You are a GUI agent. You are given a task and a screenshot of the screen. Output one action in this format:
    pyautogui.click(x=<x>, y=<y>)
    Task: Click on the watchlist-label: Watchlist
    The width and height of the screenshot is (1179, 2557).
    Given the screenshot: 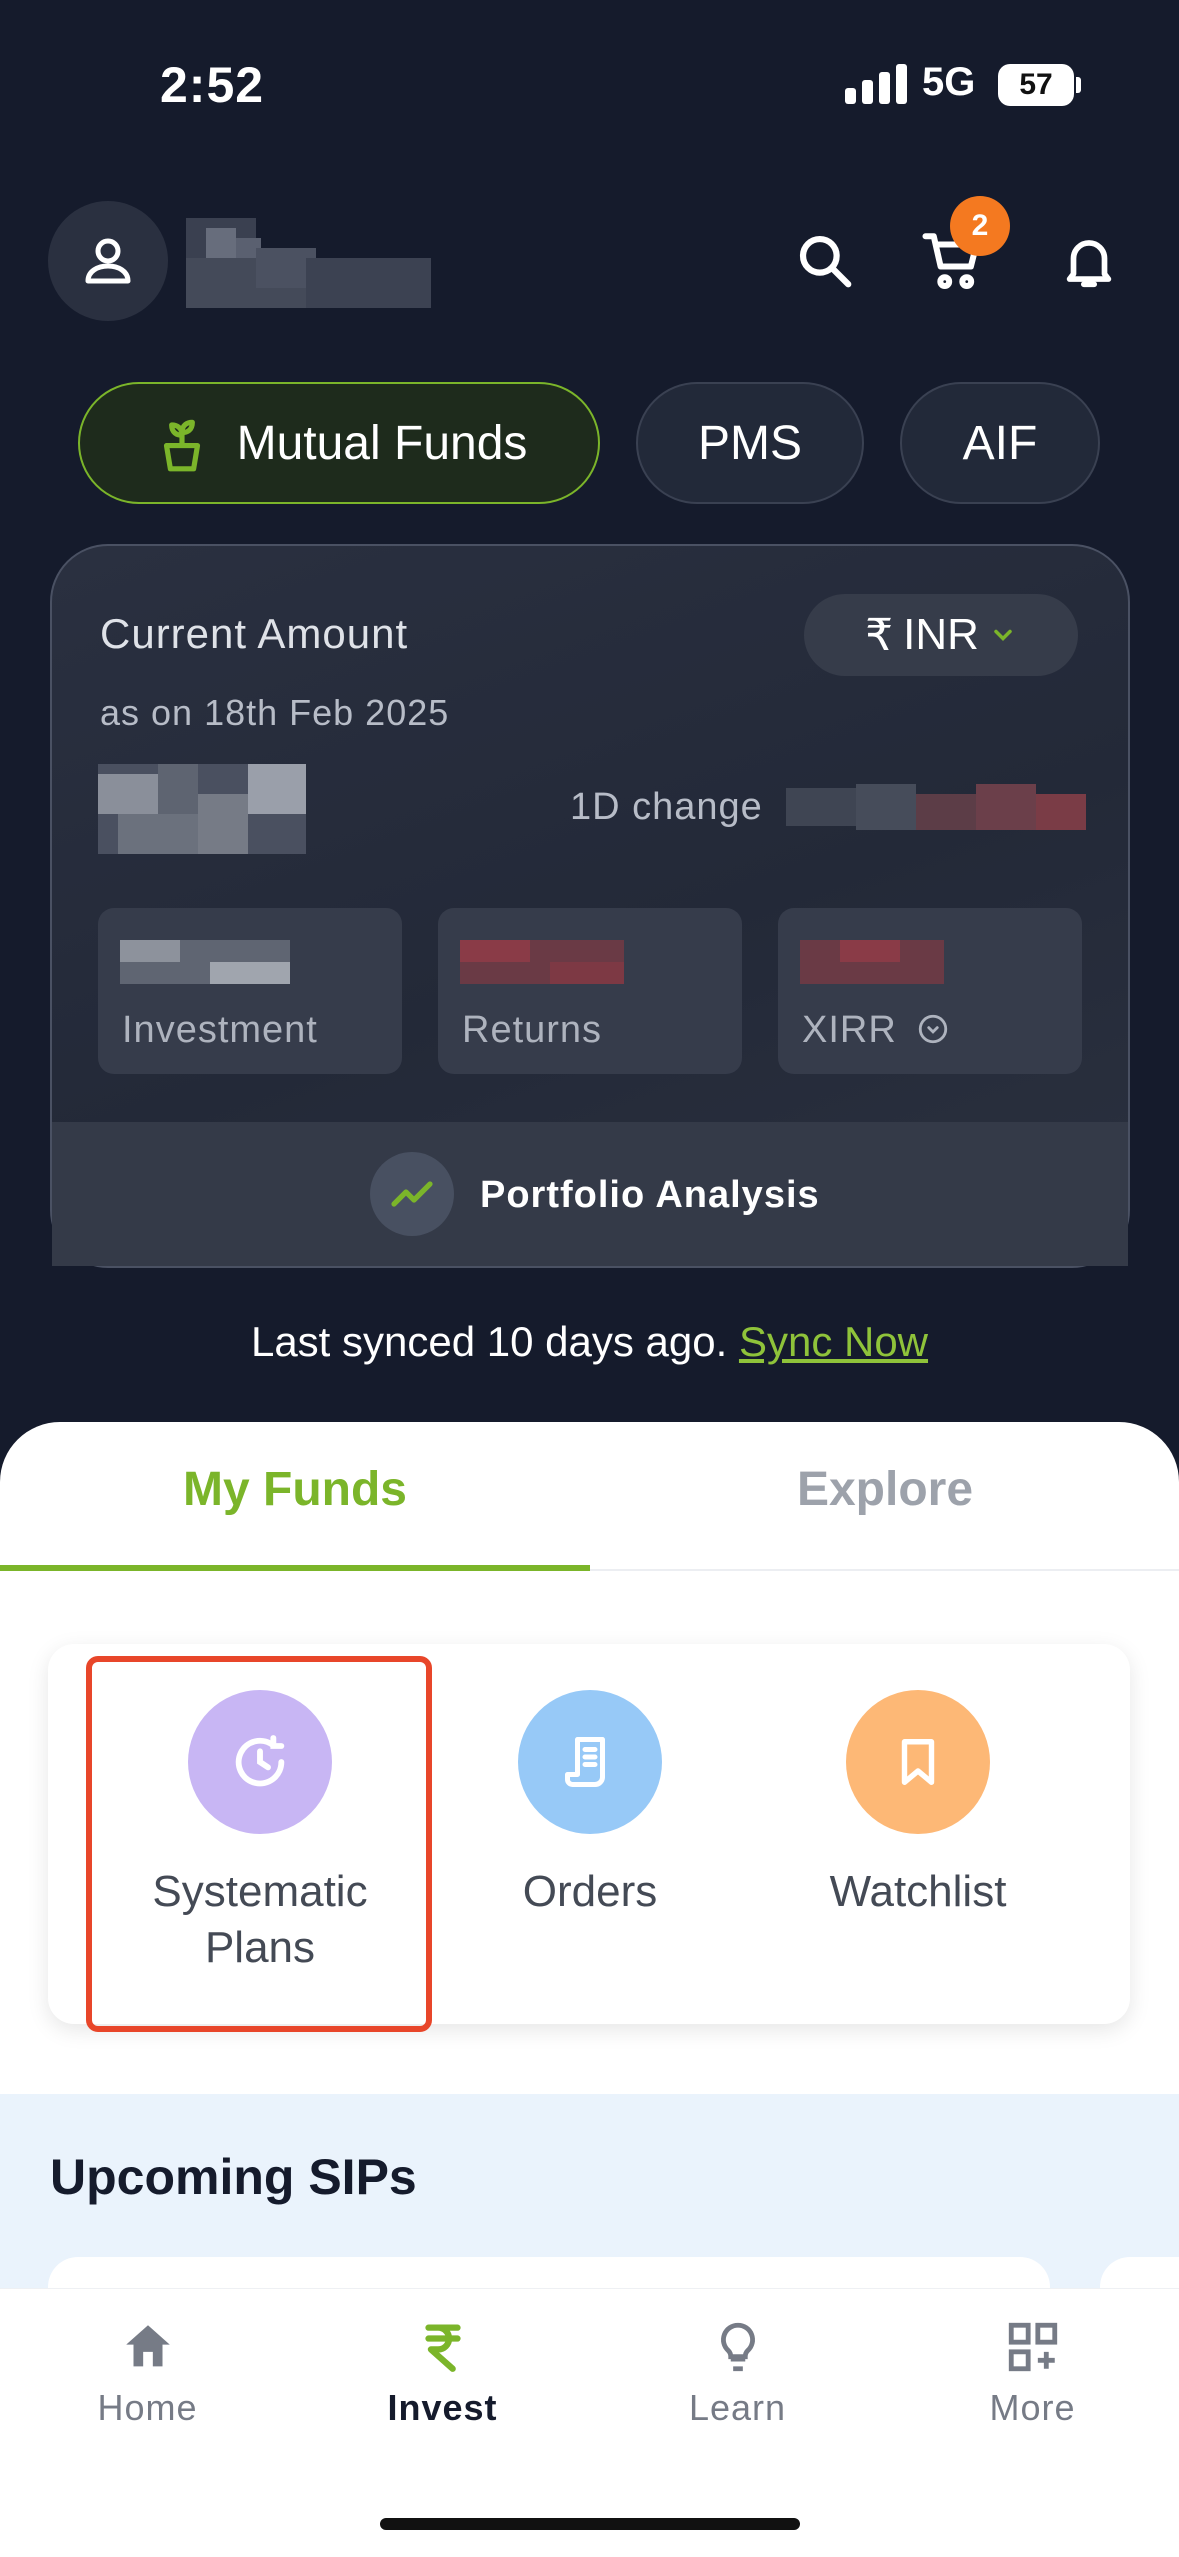 What is the action you would take?
    pyautogui.click(x=918, y=1891)
    